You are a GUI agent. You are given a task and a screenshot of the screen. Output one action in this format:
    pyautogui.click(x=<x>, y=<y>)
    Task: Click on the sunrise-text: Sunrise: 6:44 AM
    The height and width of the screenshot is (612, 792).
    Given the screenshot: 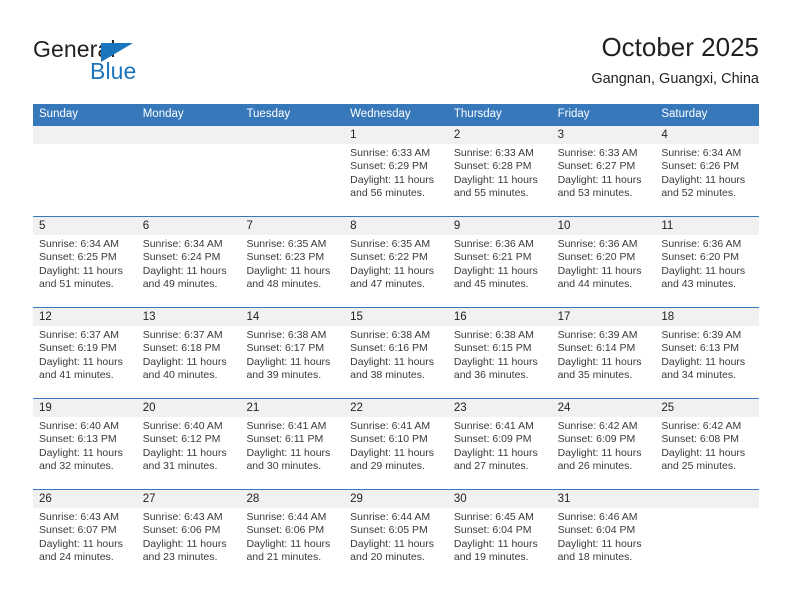 What is the action you would take?
    pyautogui.click(x=286, y=517)
    